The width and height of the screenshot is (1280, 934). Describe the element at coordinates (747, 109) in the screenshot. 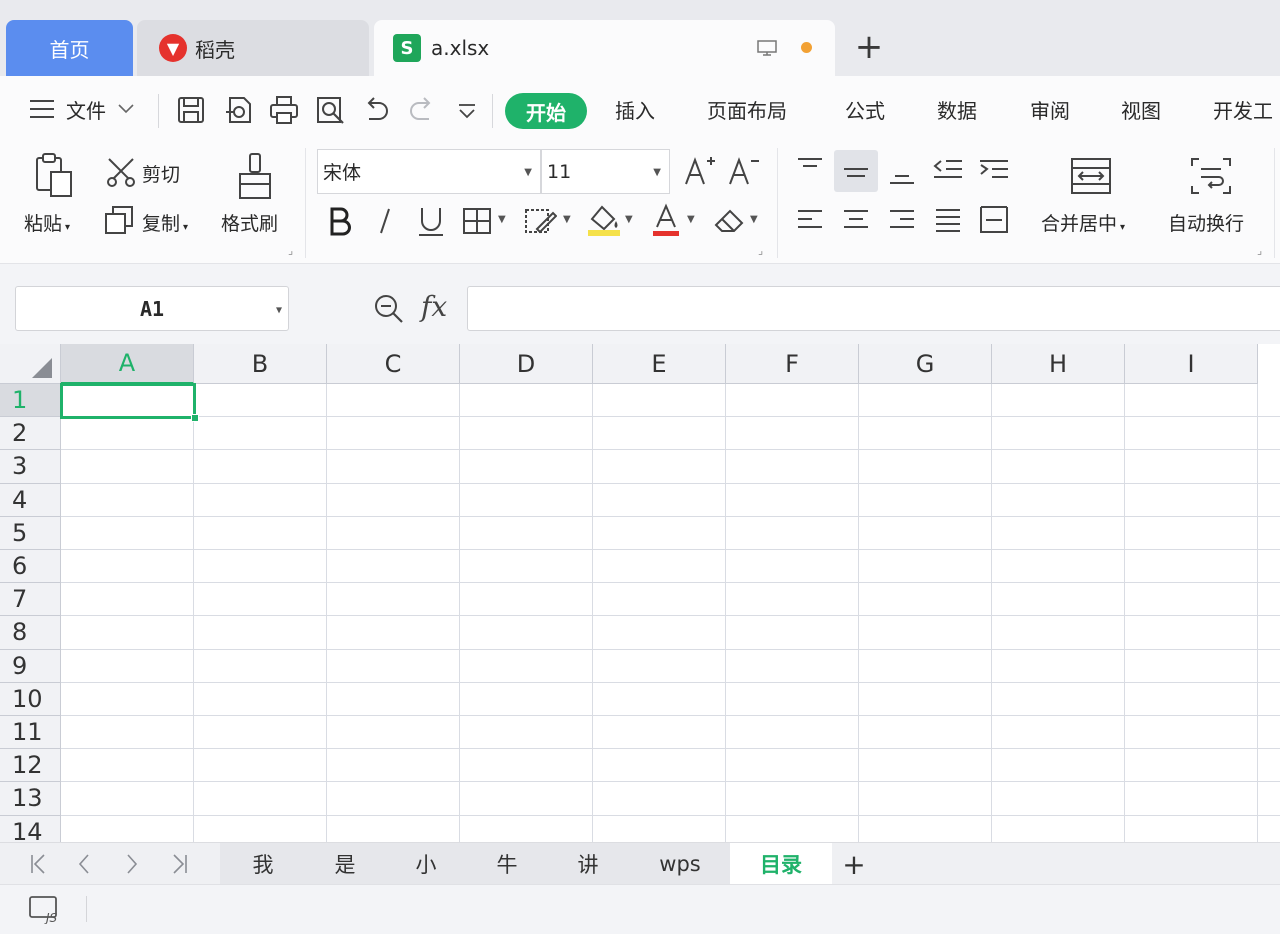

I see `menu-page-layout: 页面布局` at that location.